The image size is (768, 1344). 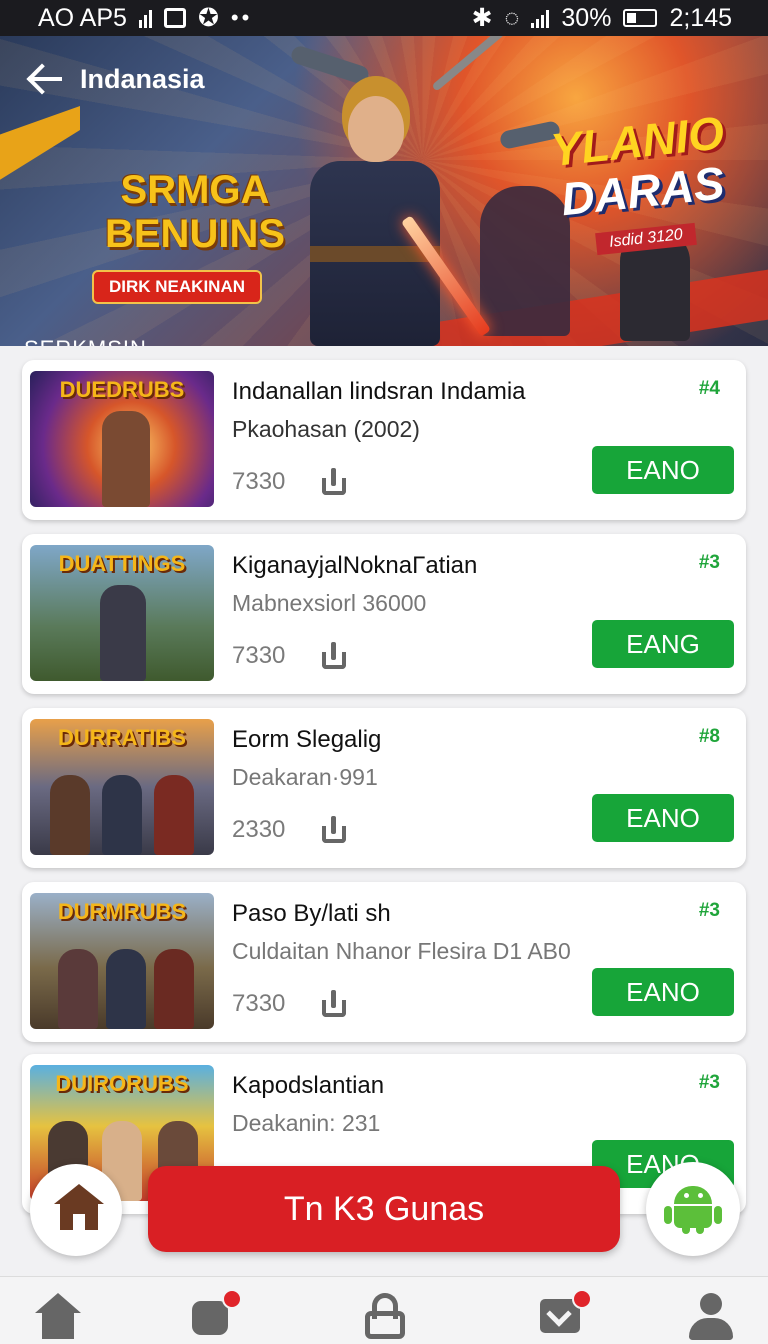 I want to click on battery-icon, so click(x=640, y=18).